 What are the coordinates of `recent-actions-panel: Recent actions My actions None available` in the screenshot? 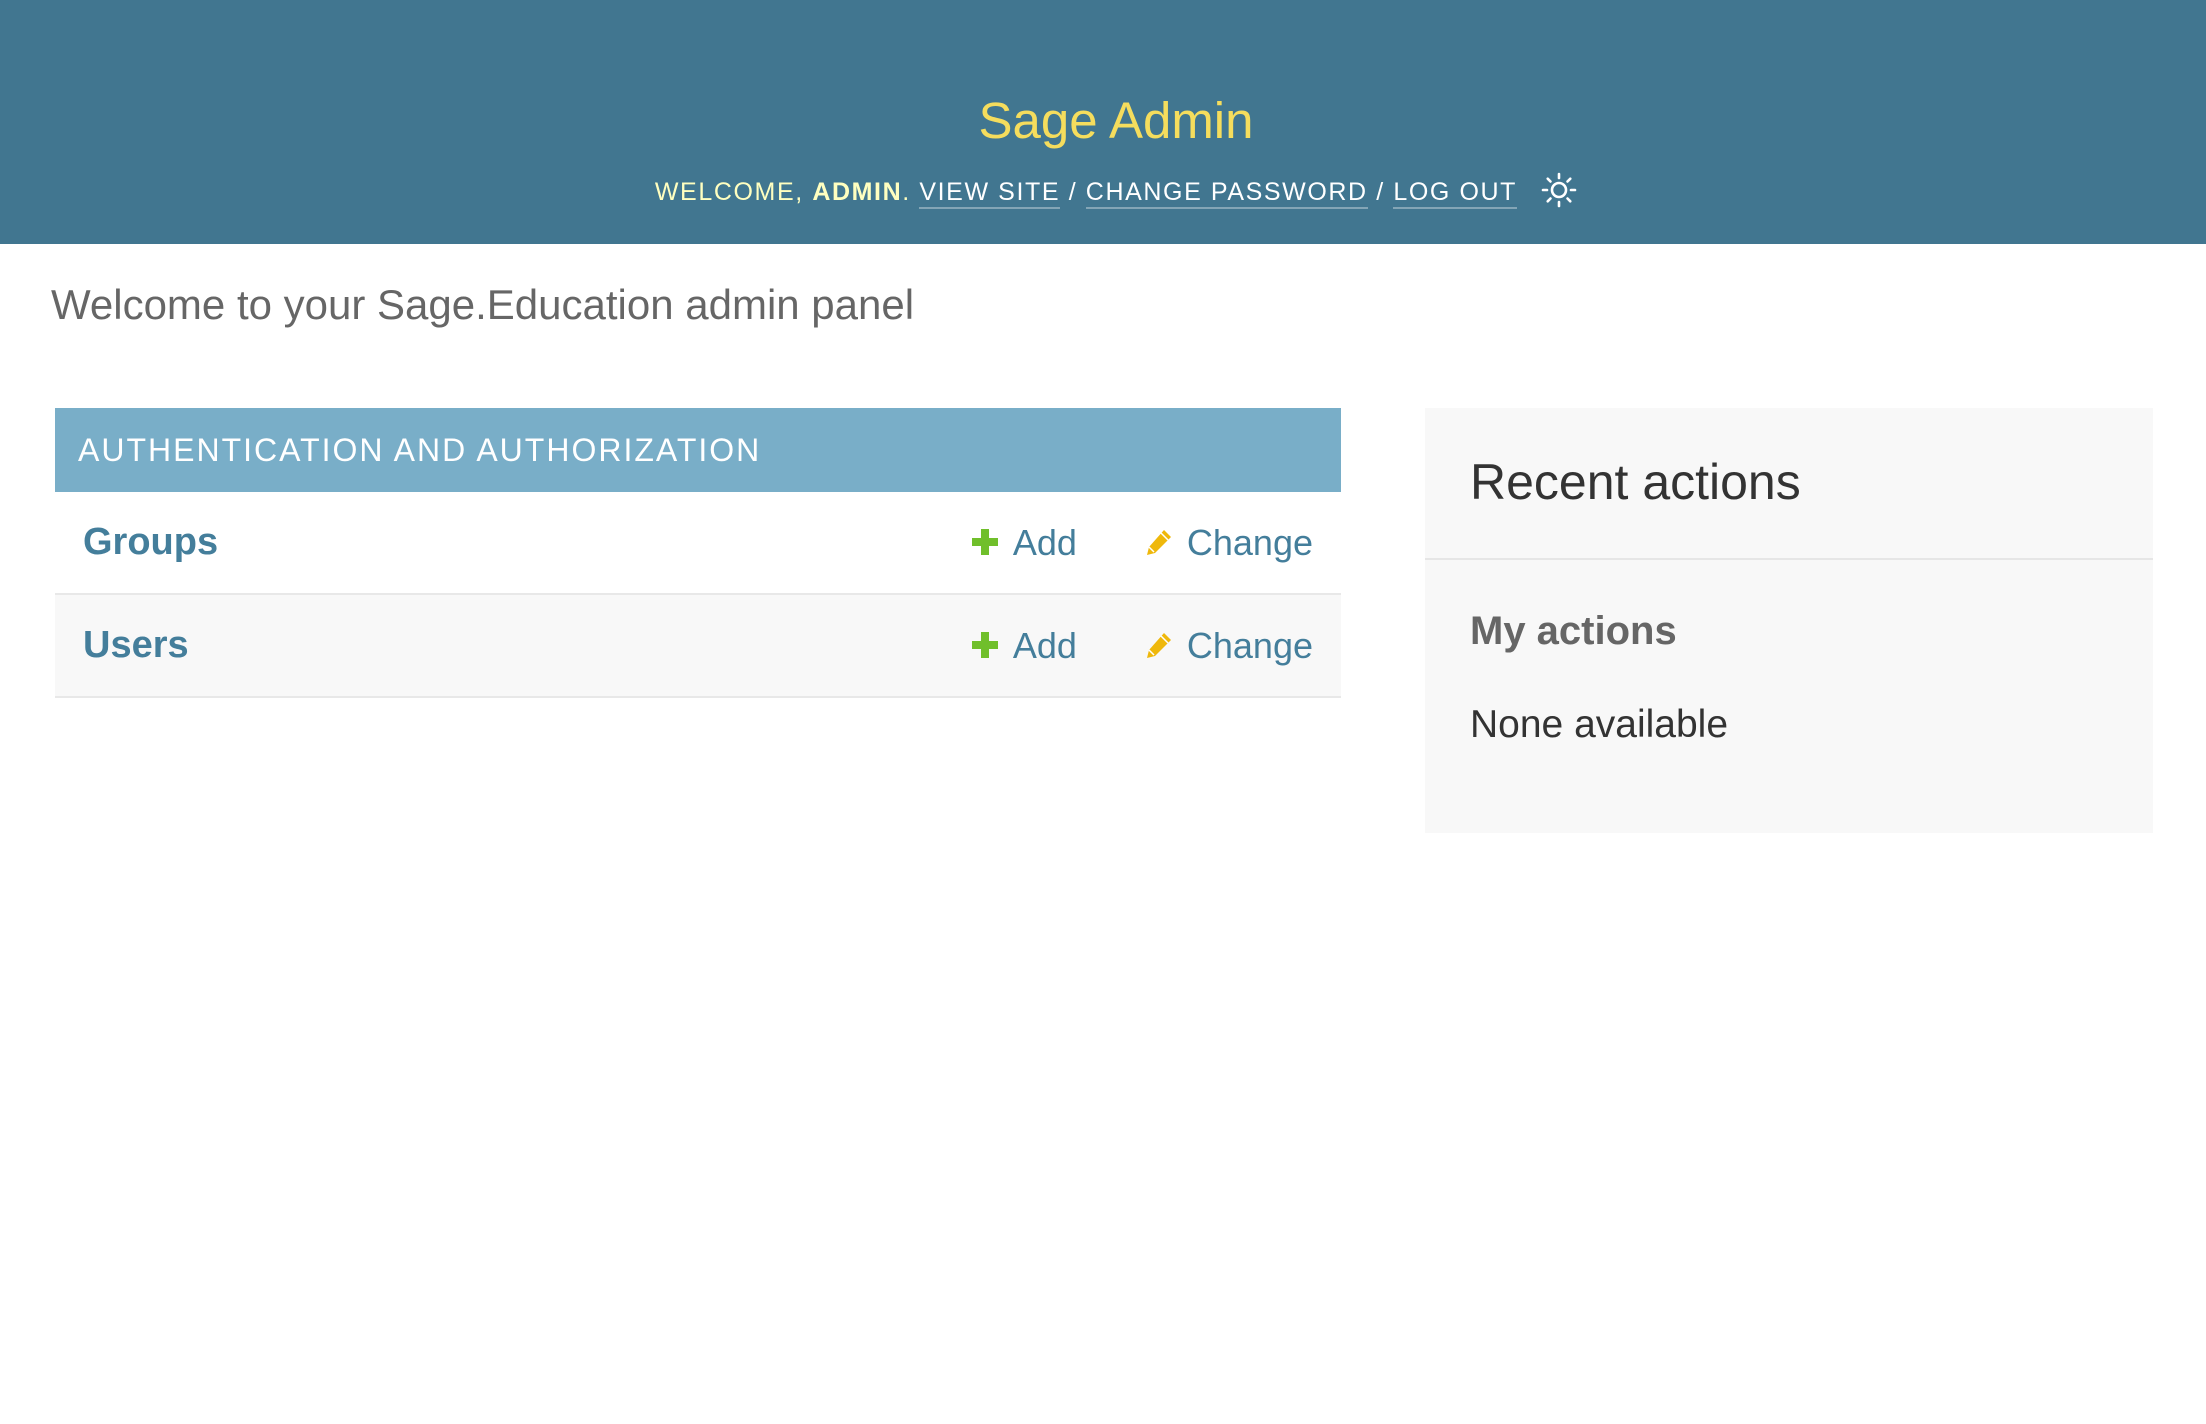 It's located at (1789, 620).